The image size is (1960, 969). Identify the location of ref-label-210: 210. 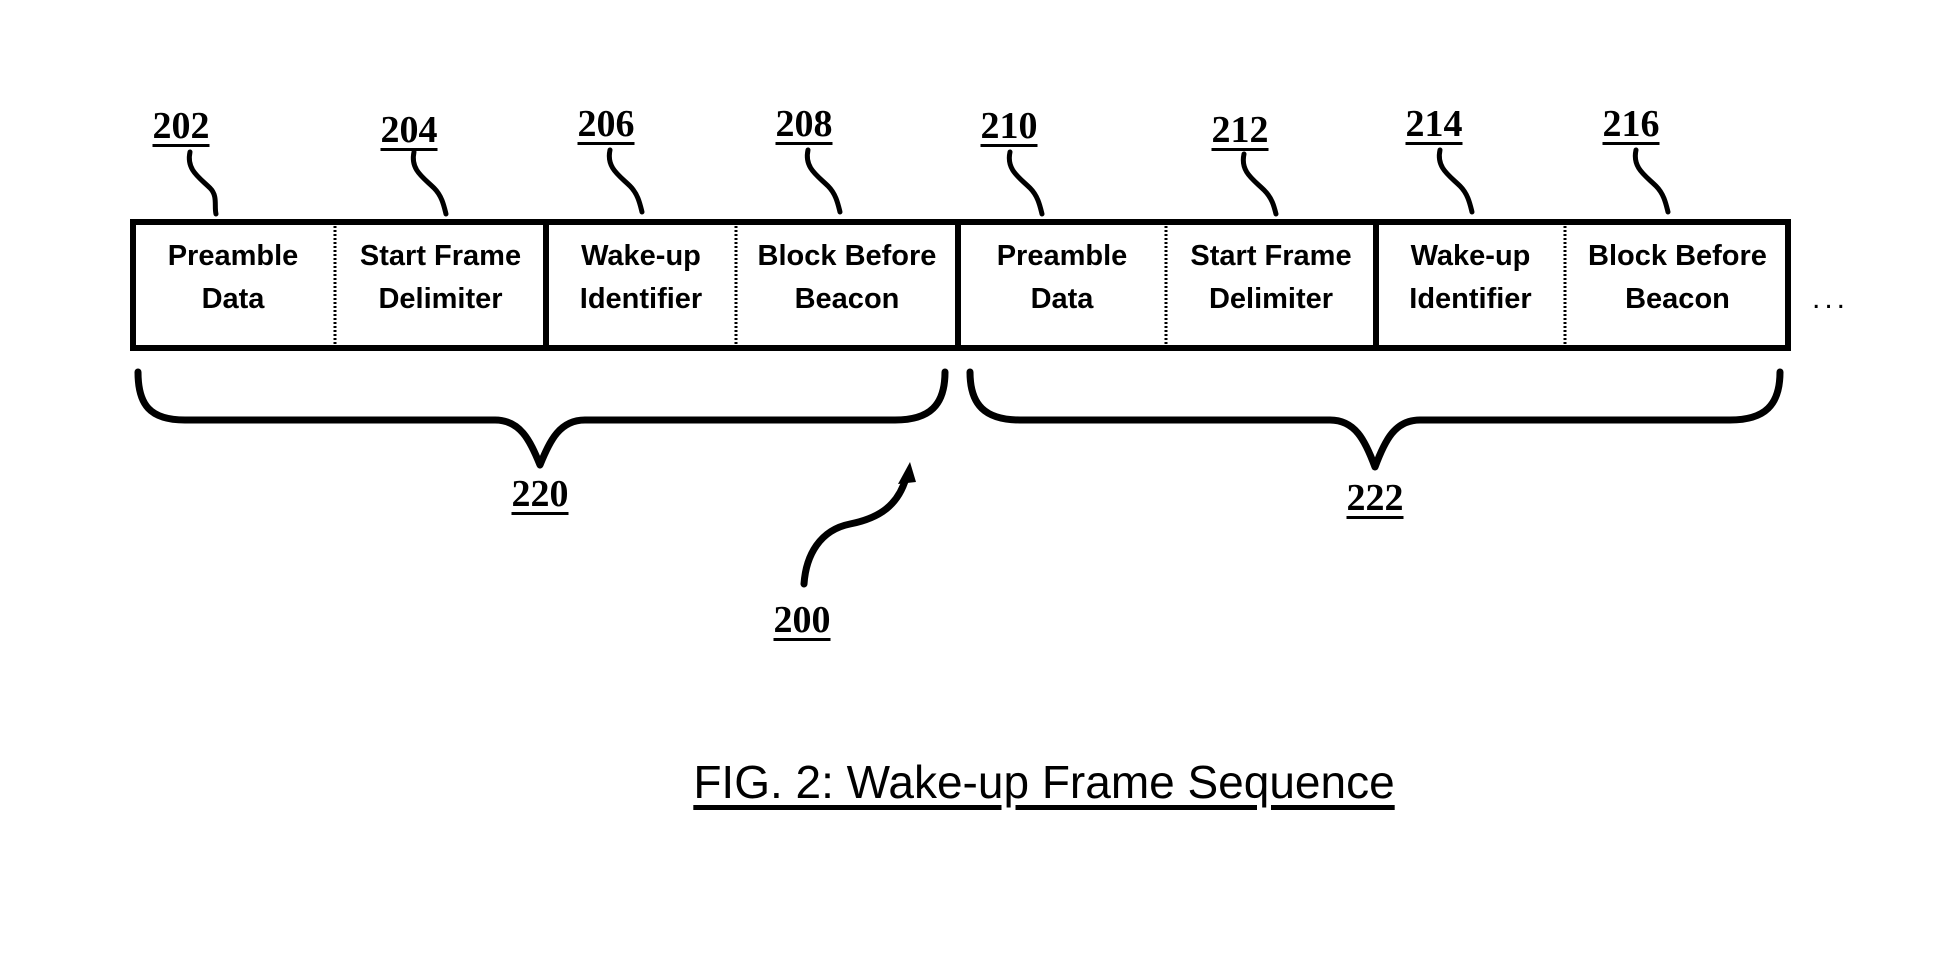
(1009, 126).